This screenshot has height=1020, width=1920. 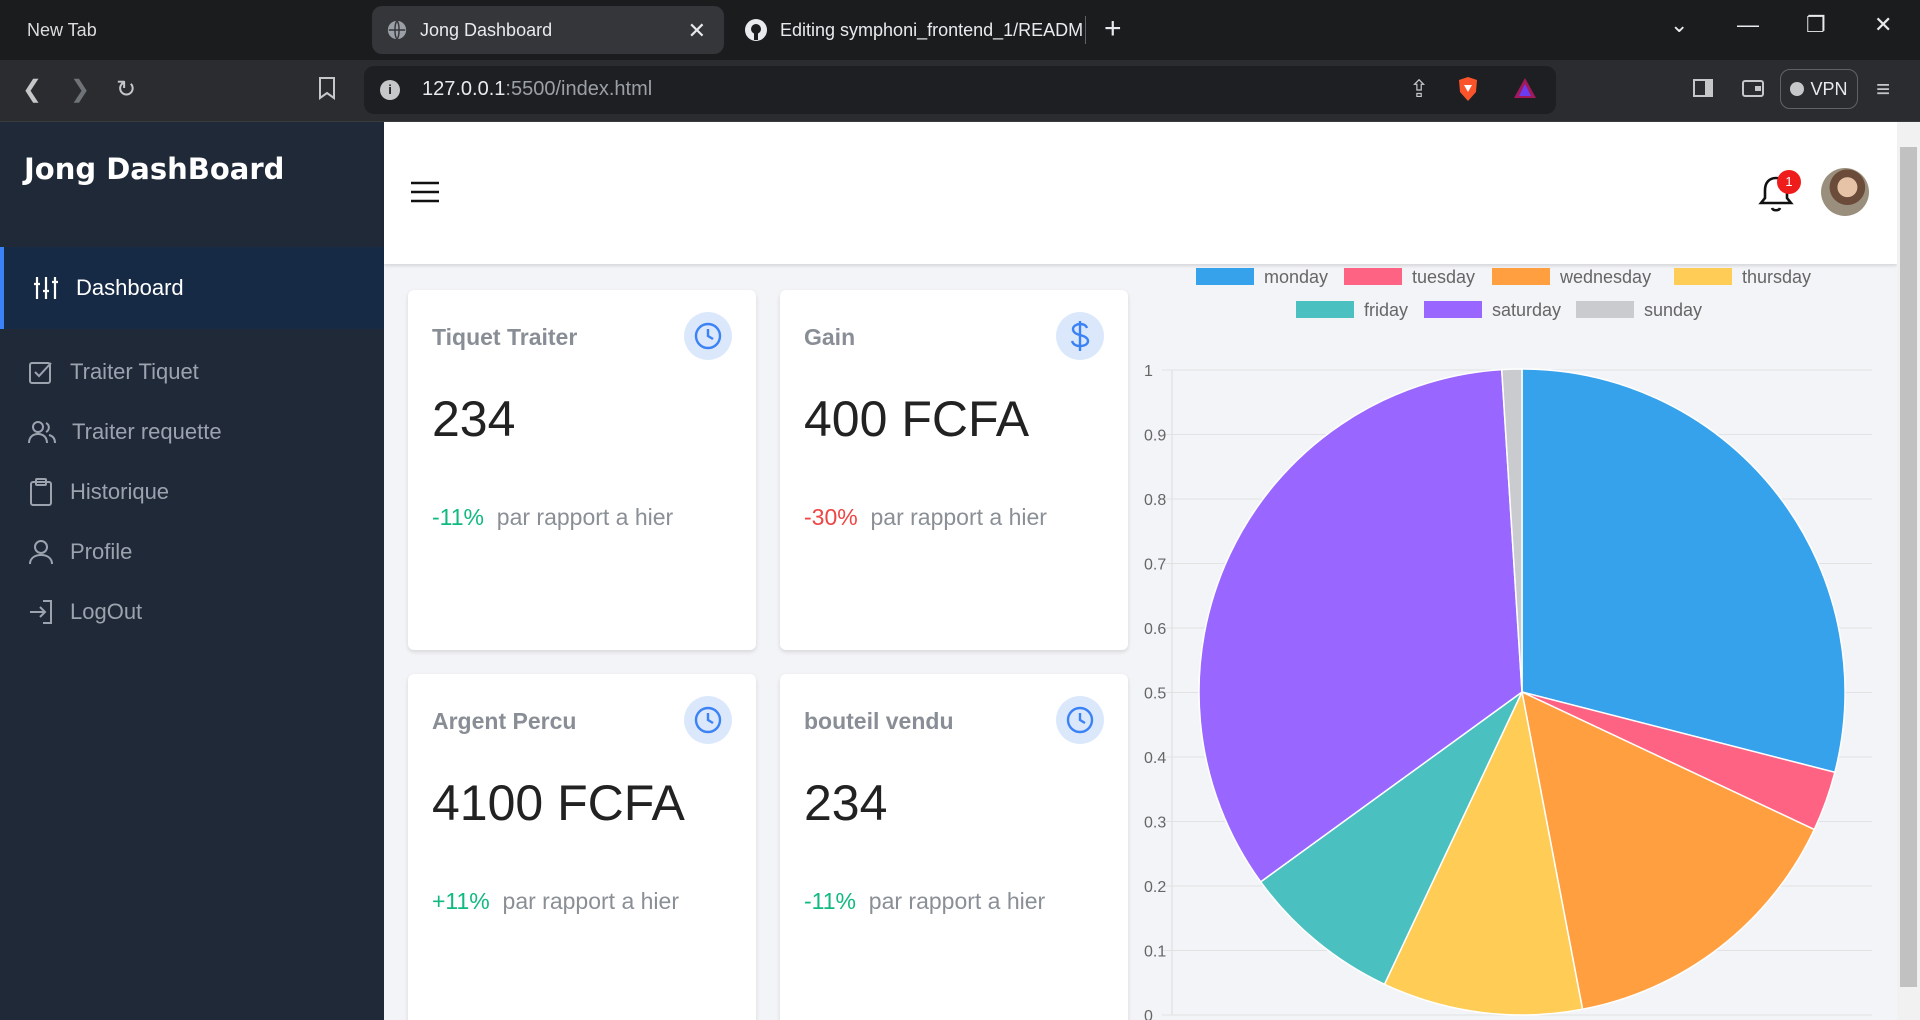 I want to click on url-text: 127.0.0.1:5500/index.html, so click(x=537, y=89).